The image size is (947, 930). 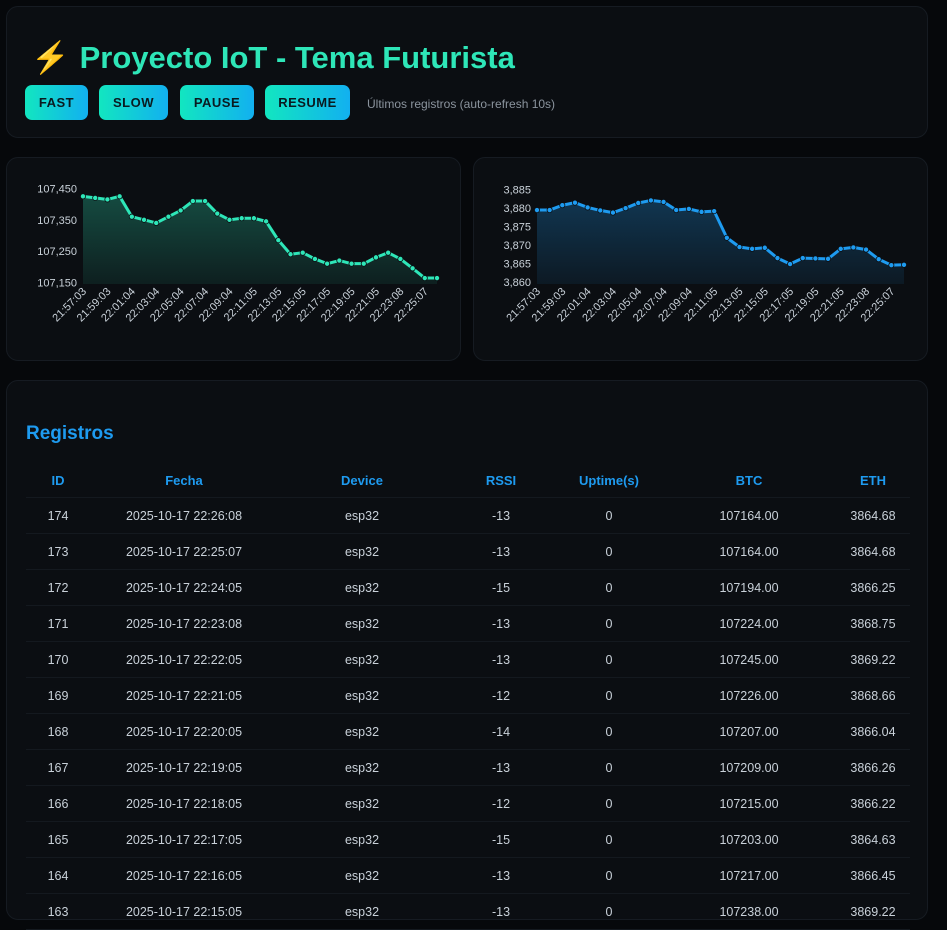 I want to click on table-header-row: ID Fecha Device RSSI Uptime(s) BTC ETH, so click(x=468, y=480).